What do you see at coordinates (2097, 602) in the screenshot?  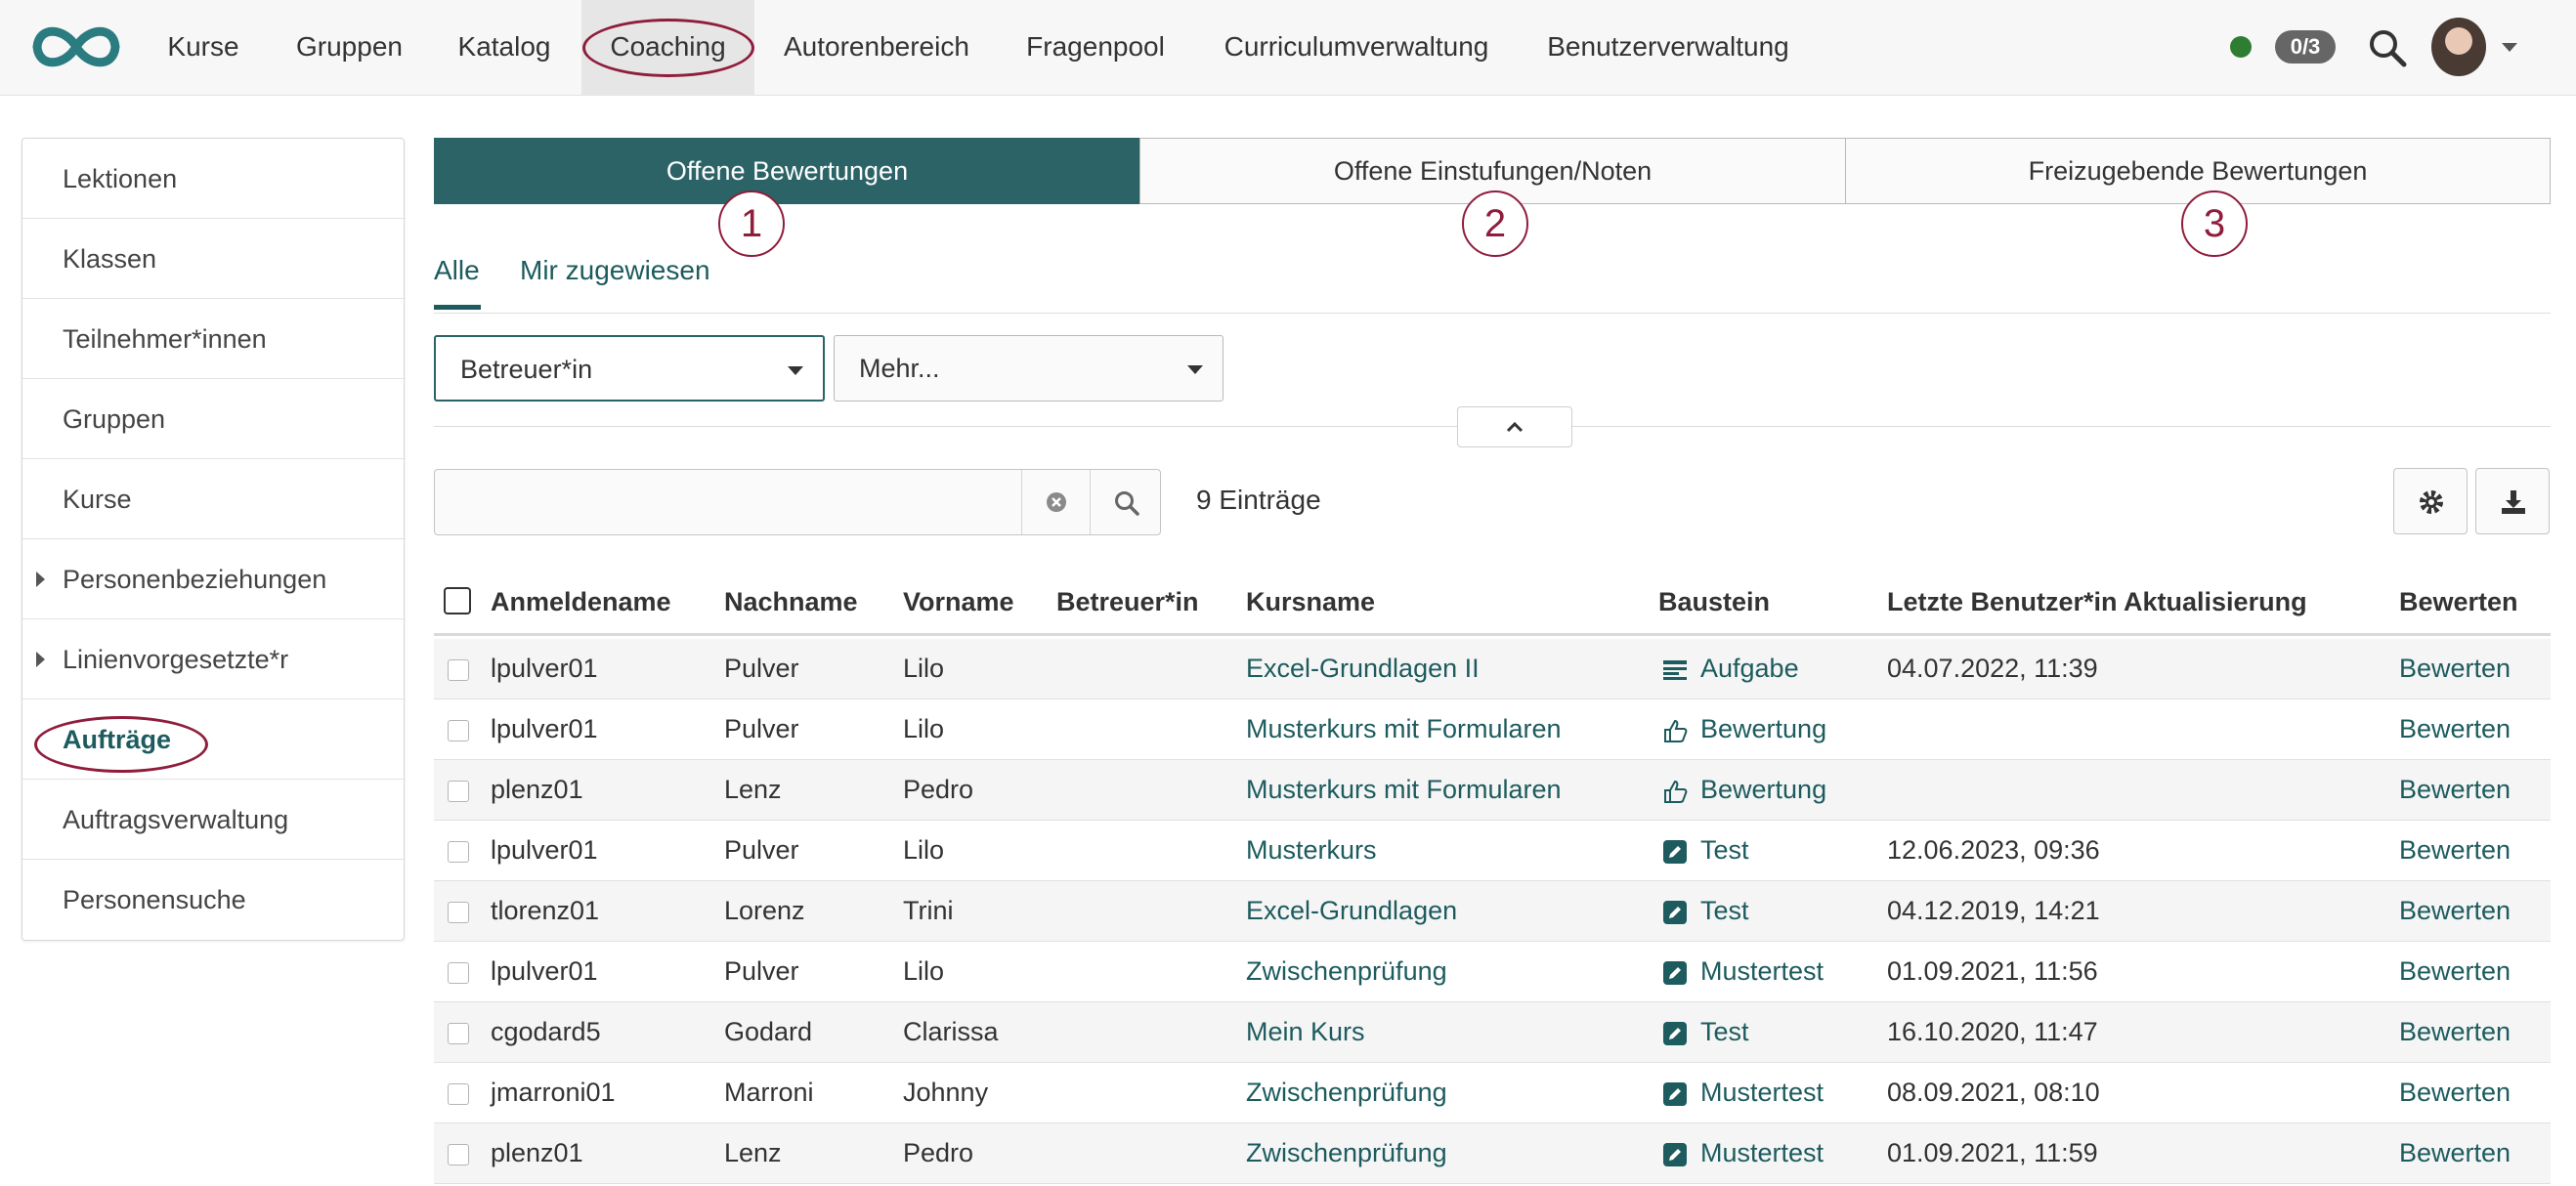 I see `column-header-aktualisierung: Letzte Benutzer*in Aktualisierung` at bounding box center [2097, 602].